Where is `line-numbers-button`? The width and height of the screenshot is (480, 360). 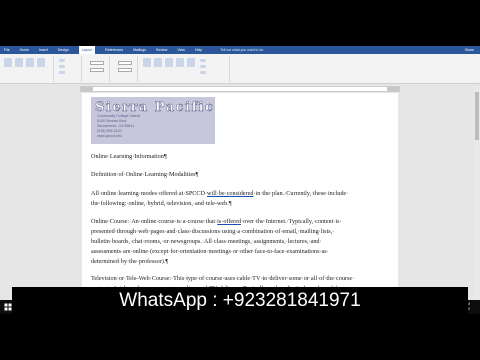 line-numbers-button is located at coordinates (62, 66).